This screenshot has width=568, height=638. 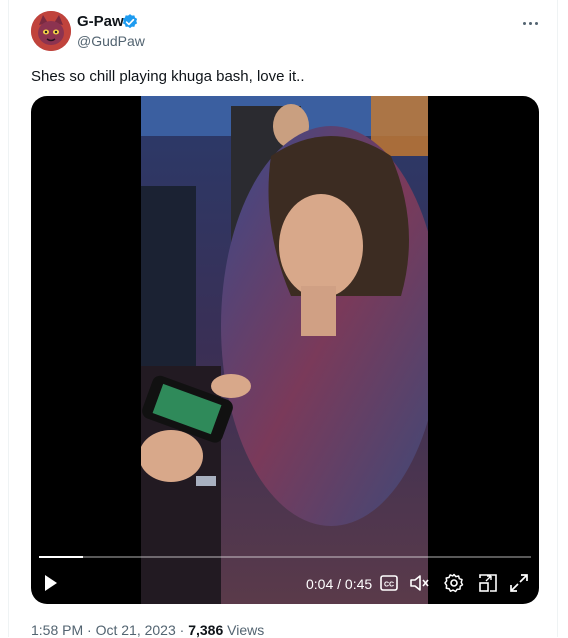 I want to click on svg-text: CC, so click(x=389, y=585).